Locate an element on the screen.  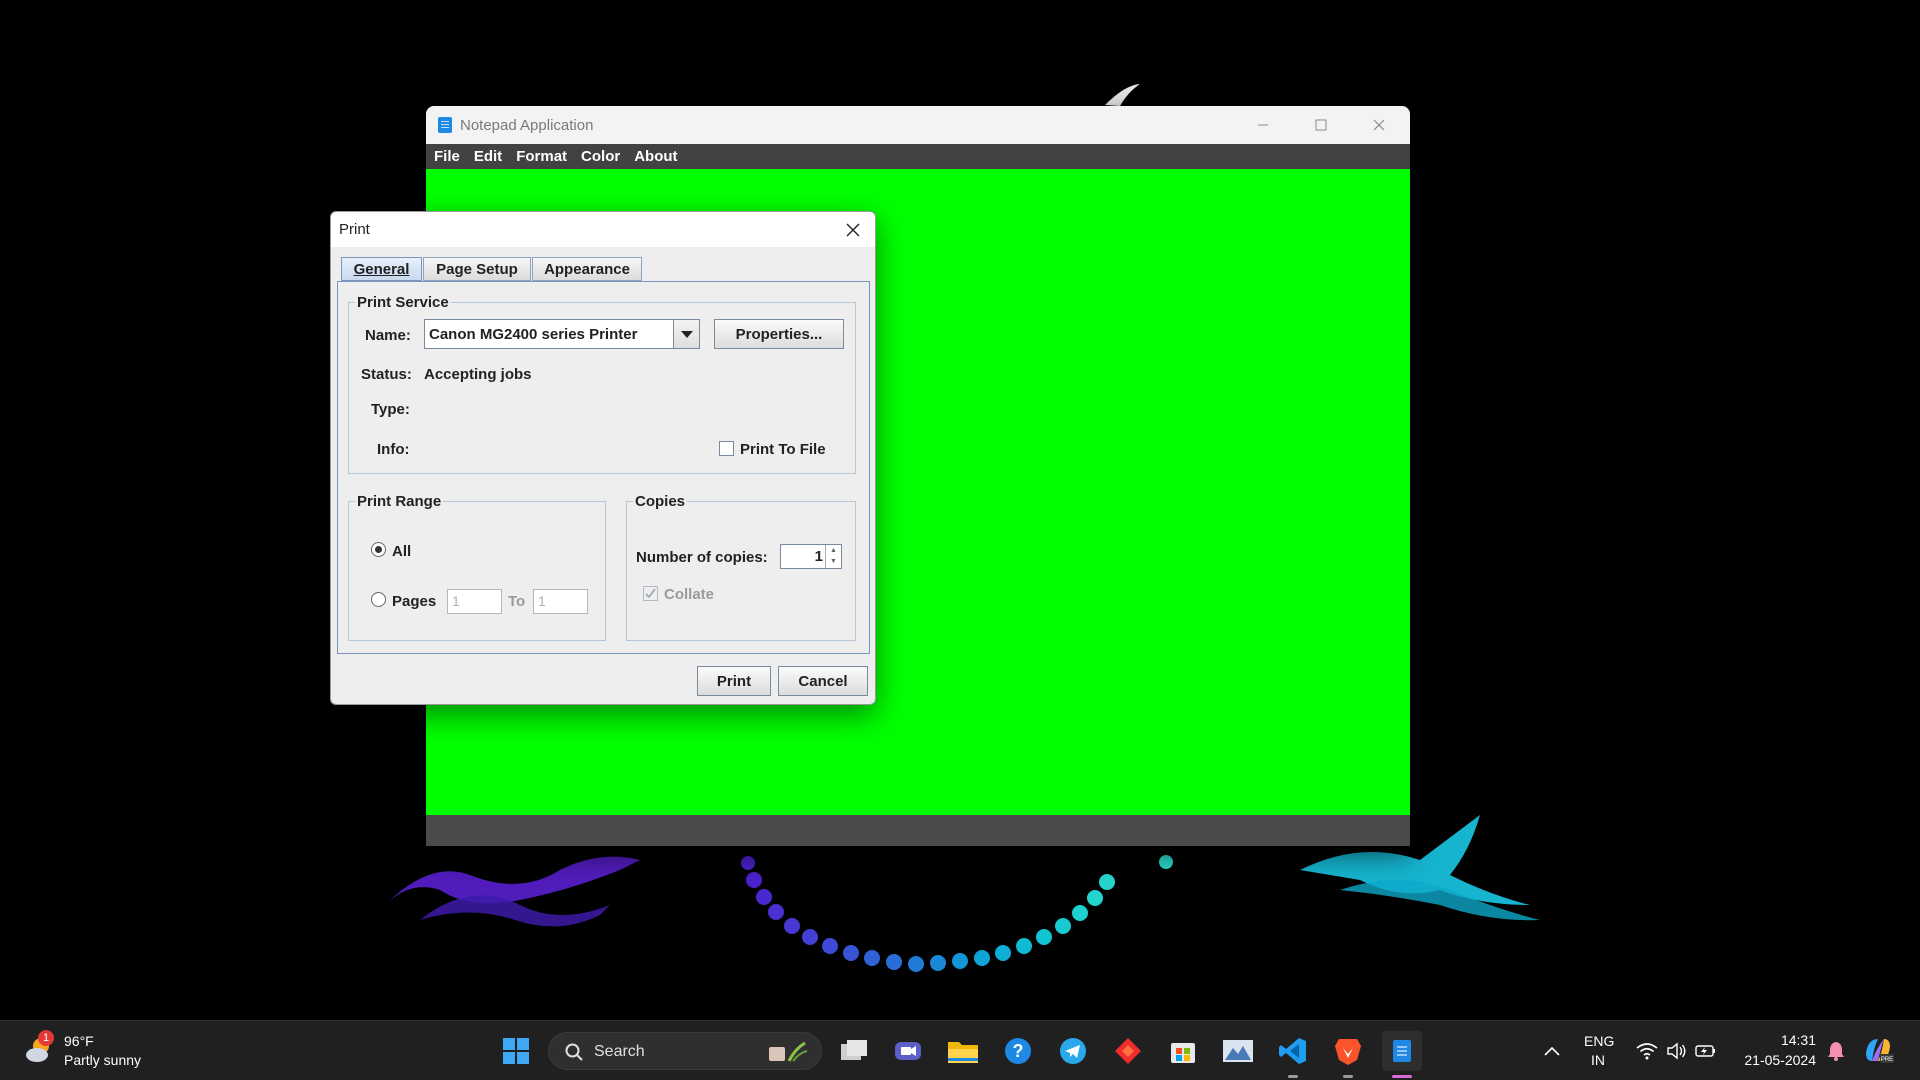
copies-spinner-buttons: ▲ ▼ is located at coordinates (833, 556).